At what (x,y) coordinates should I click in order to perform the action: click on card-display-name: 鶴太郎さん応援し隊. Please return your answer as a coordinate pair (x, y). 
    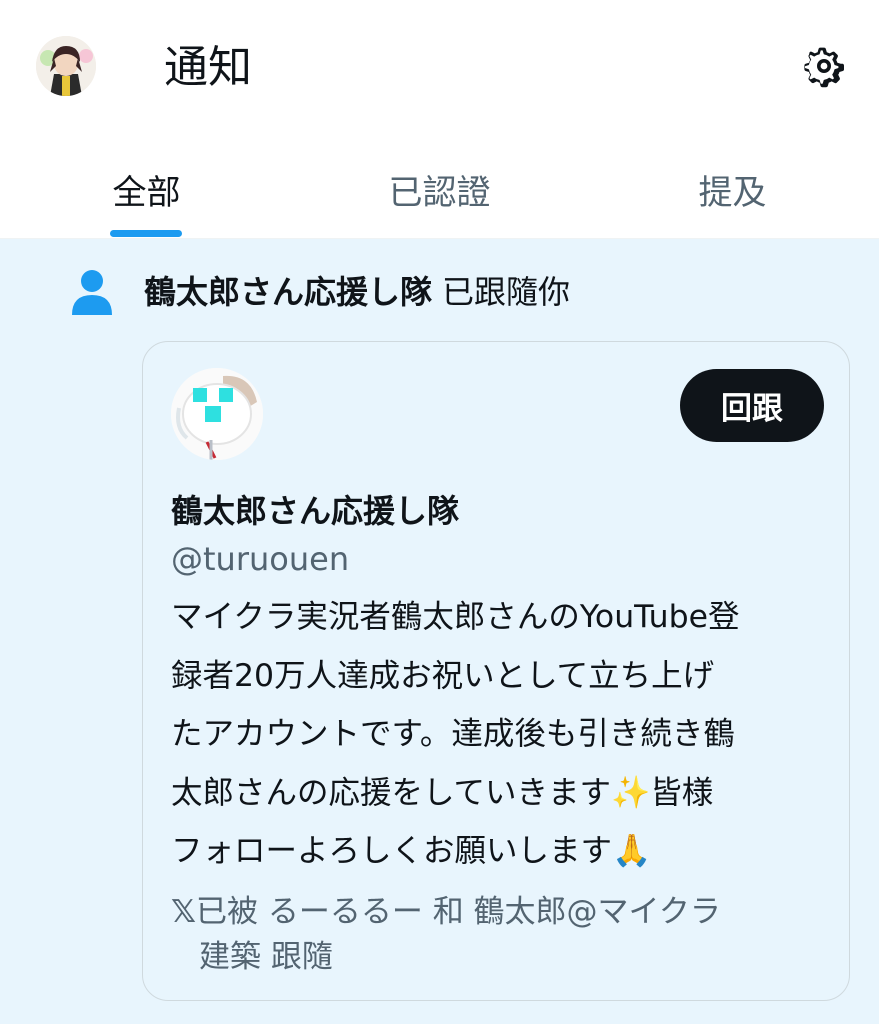
    Looking at the image, I should click on (315, 511).